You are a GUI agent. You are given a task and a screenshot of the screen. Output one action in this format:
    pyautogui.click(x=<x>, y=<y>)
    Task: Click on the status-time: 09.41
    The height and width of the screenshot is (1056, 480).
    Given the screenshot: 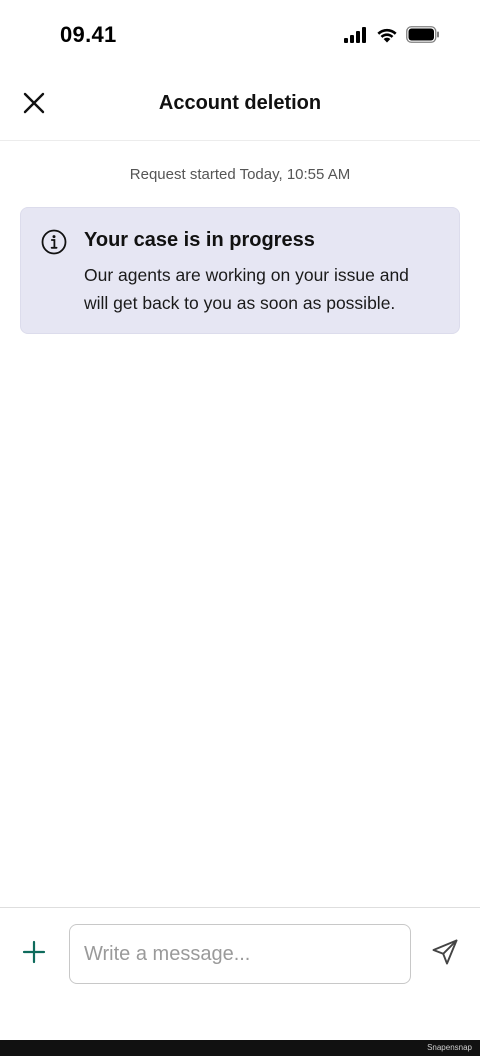 What is the action you would take?
    pyautogui.click(x=88, y=34)
    